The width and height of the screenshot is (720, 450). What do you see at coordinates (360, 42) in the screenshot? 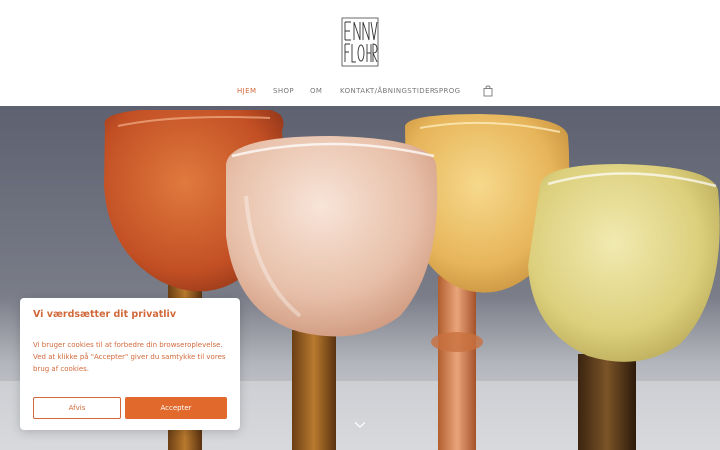
I see `jenny-flohr-logo` at bounding box center [360, 42].